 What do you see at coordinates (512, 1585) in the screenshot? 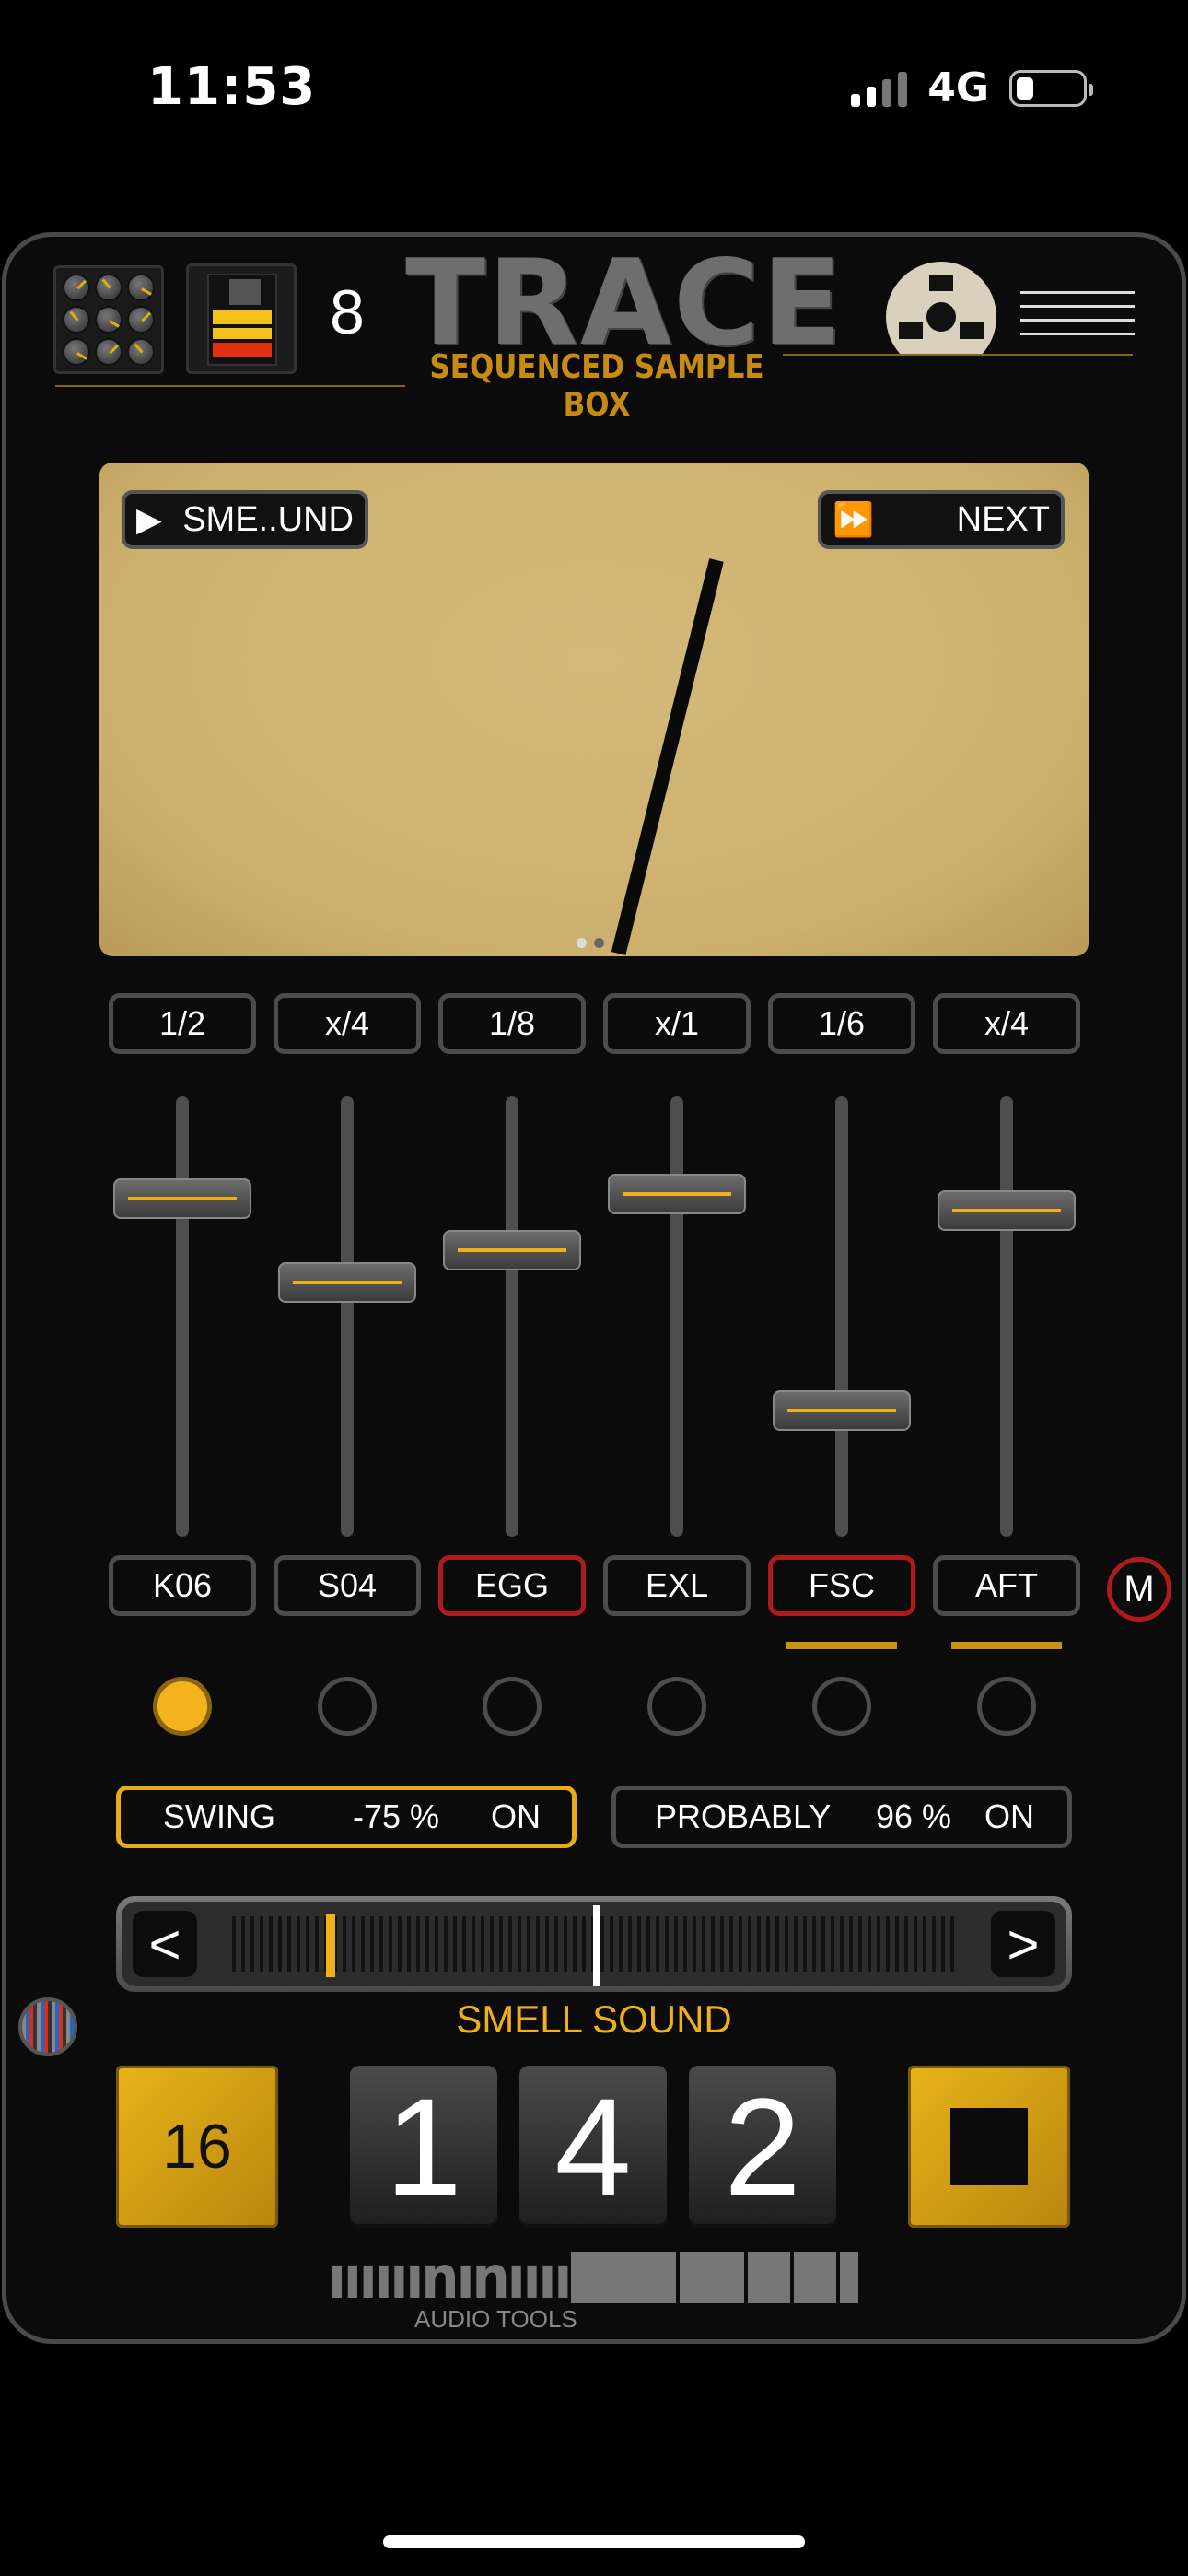
I see `channel-name-button-3: EGG` at bounding box center [512, 1585].